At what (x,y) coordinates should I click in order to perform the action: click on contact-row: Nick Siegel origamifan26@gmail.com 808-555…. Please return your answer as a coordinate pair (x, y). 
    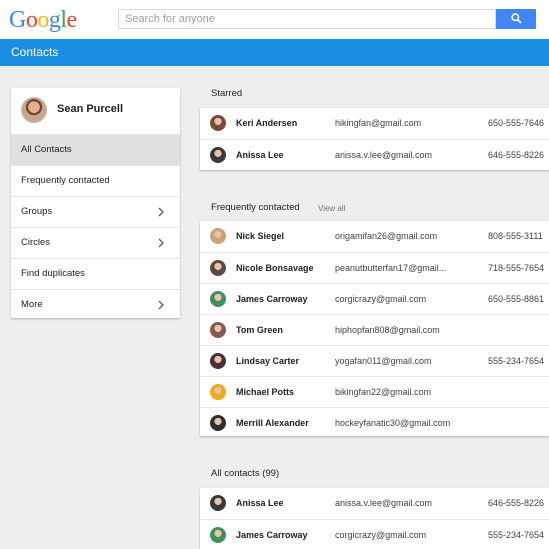
    Looking at the image, I should click on (374, 236).